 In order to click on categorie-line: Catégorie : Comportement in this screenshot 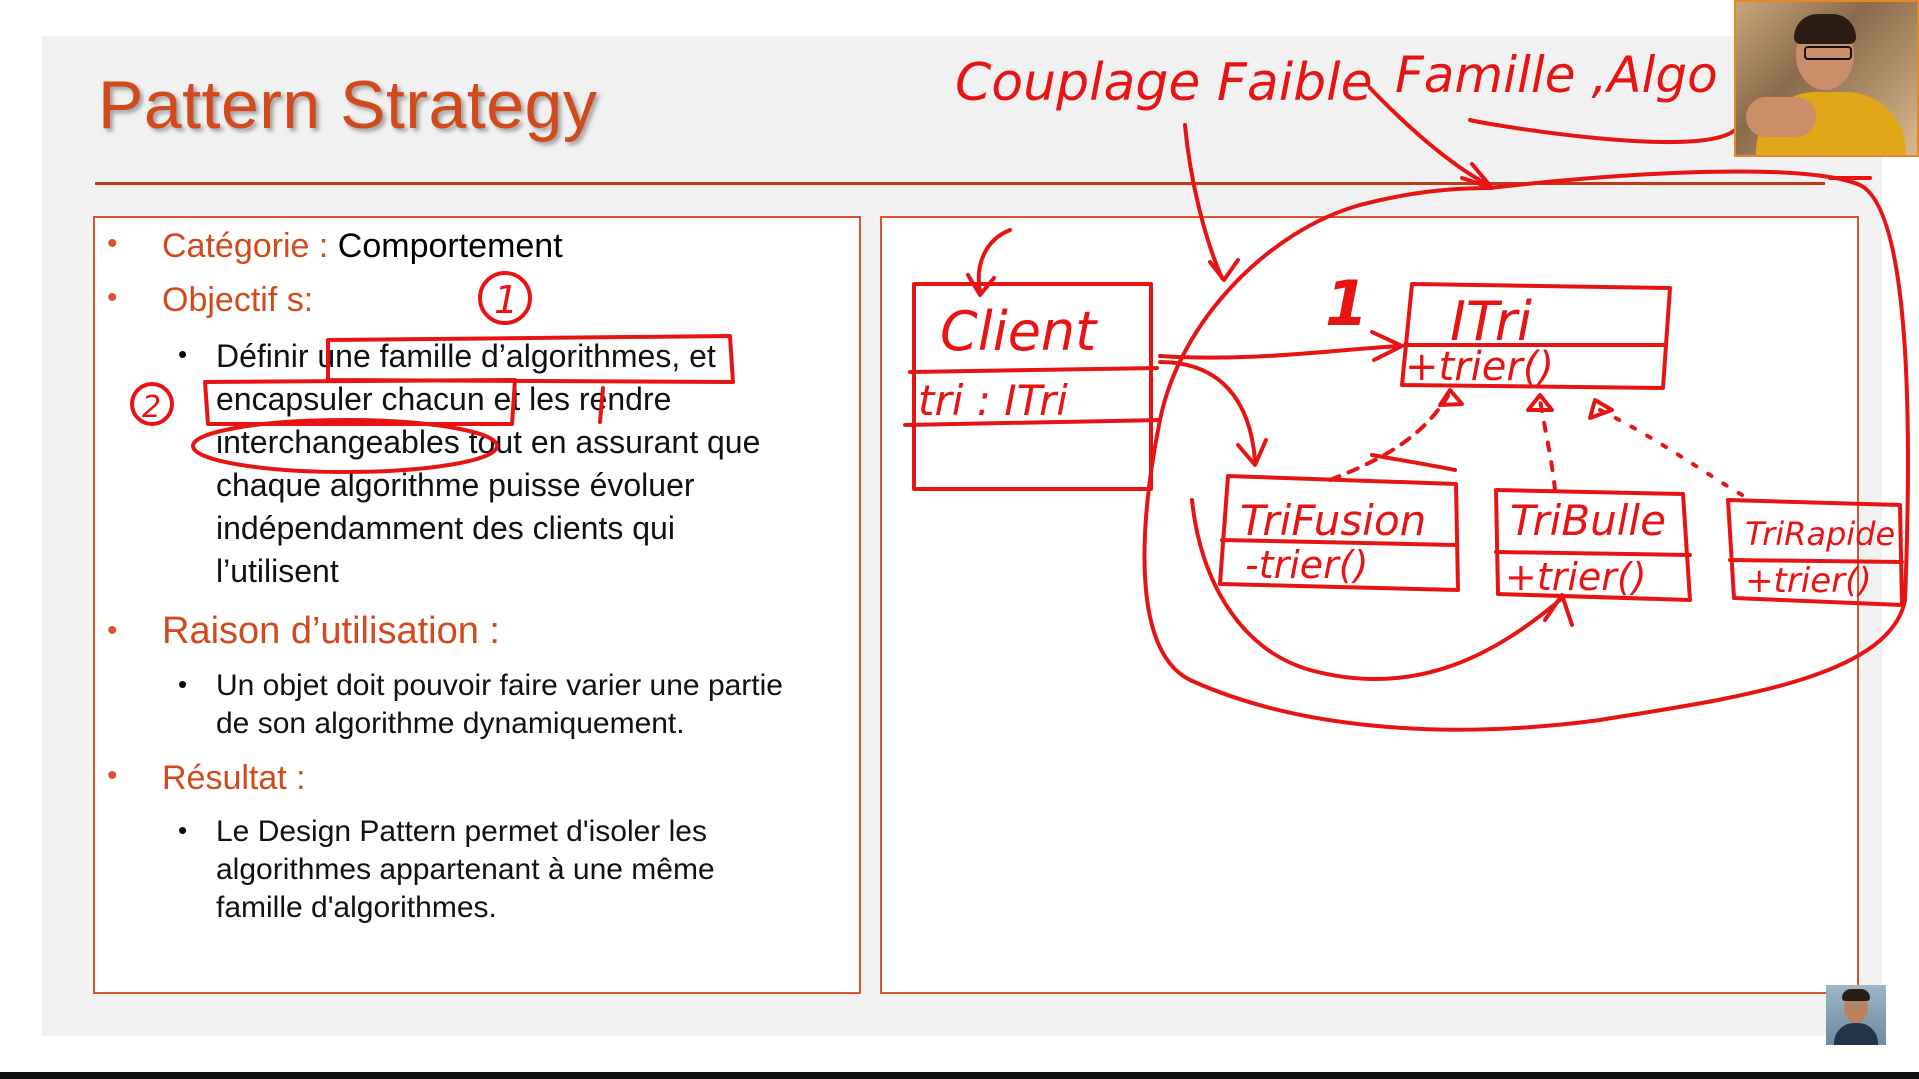, I will do `click(362, 246)`.